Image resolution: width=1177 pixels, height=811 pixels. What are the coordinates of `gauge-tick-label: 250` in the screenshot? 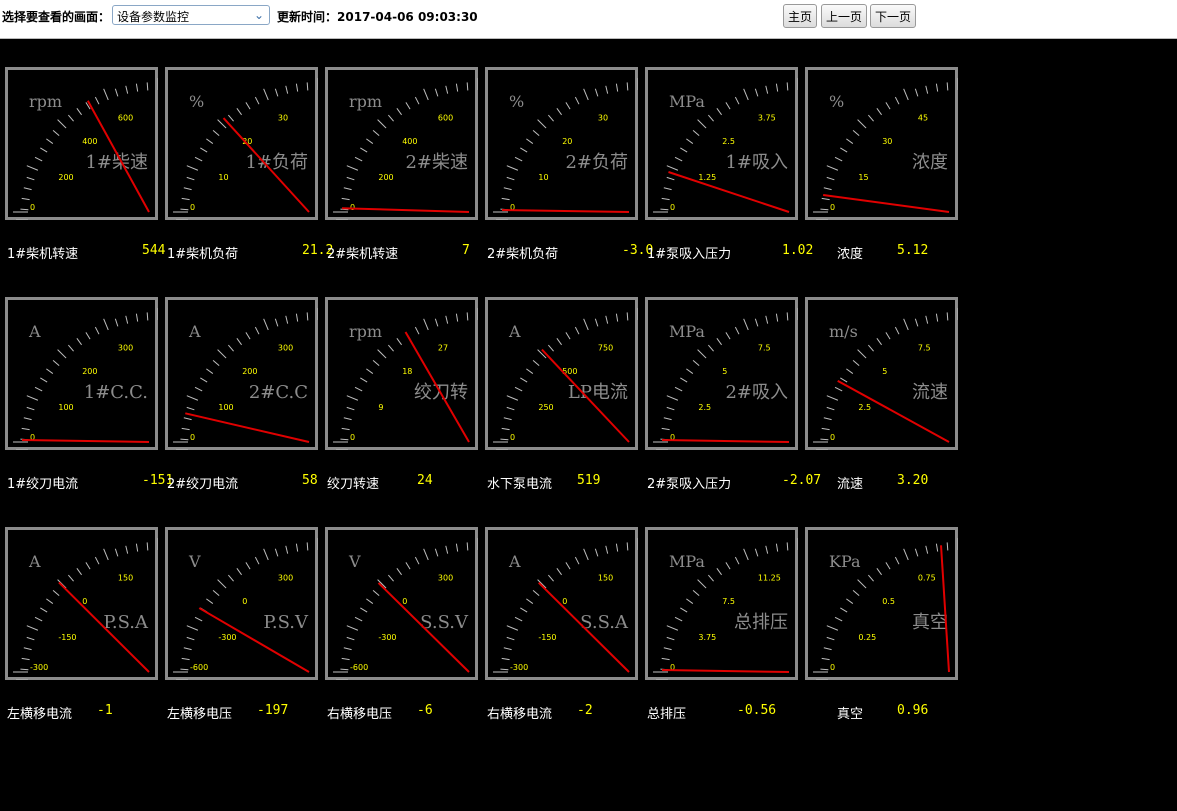 It's located at (545, 407).